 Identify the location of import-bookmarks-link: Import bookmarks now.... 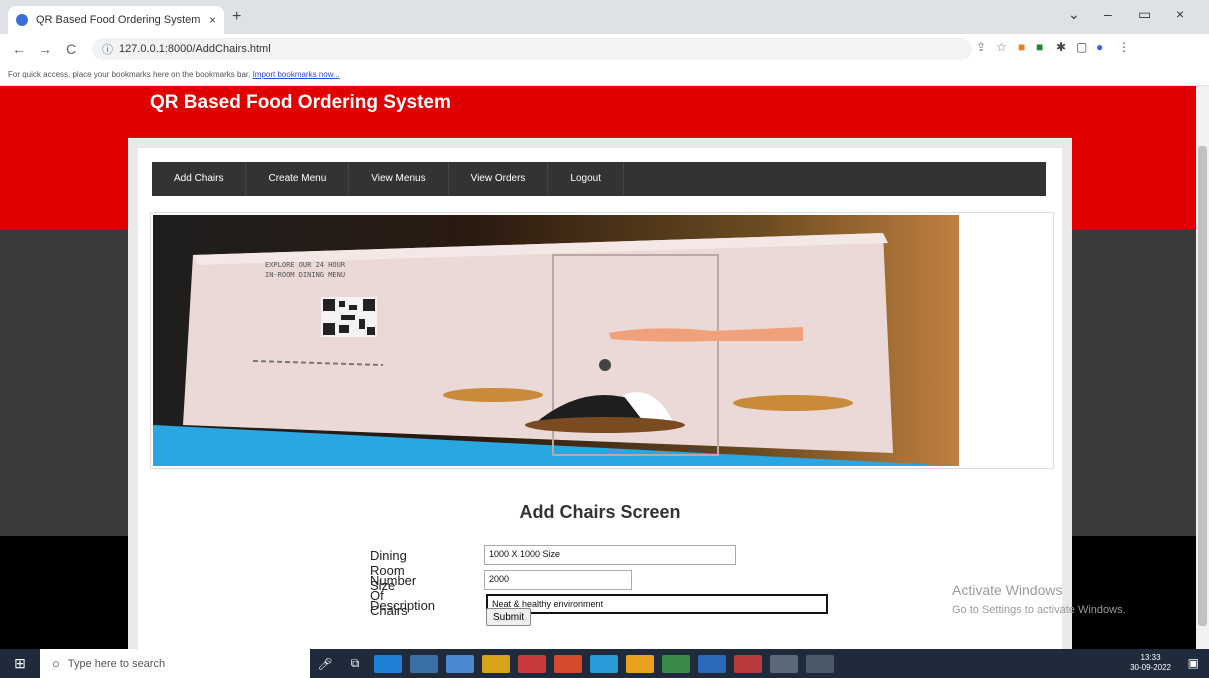
(296, 74).